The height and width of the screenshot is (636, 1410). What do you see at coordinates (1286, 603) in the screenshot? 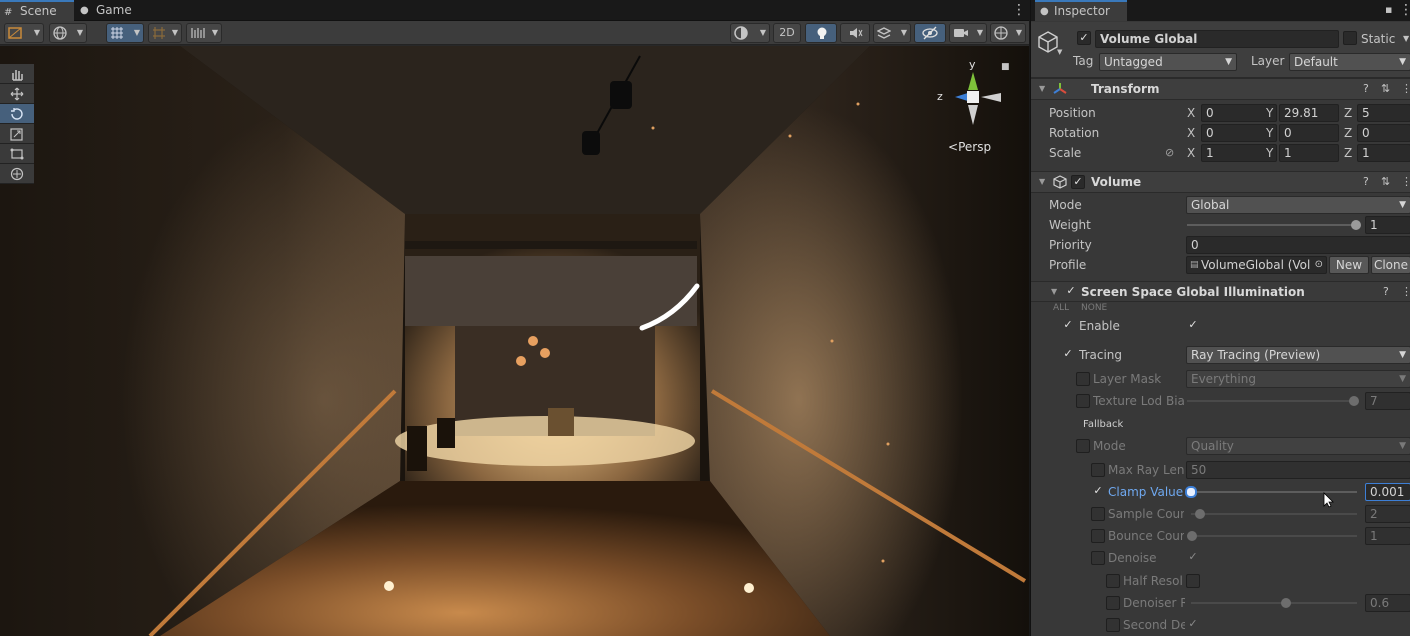
I see `denoiser-radius-slider-knob` at bounding box center [1286, 603].